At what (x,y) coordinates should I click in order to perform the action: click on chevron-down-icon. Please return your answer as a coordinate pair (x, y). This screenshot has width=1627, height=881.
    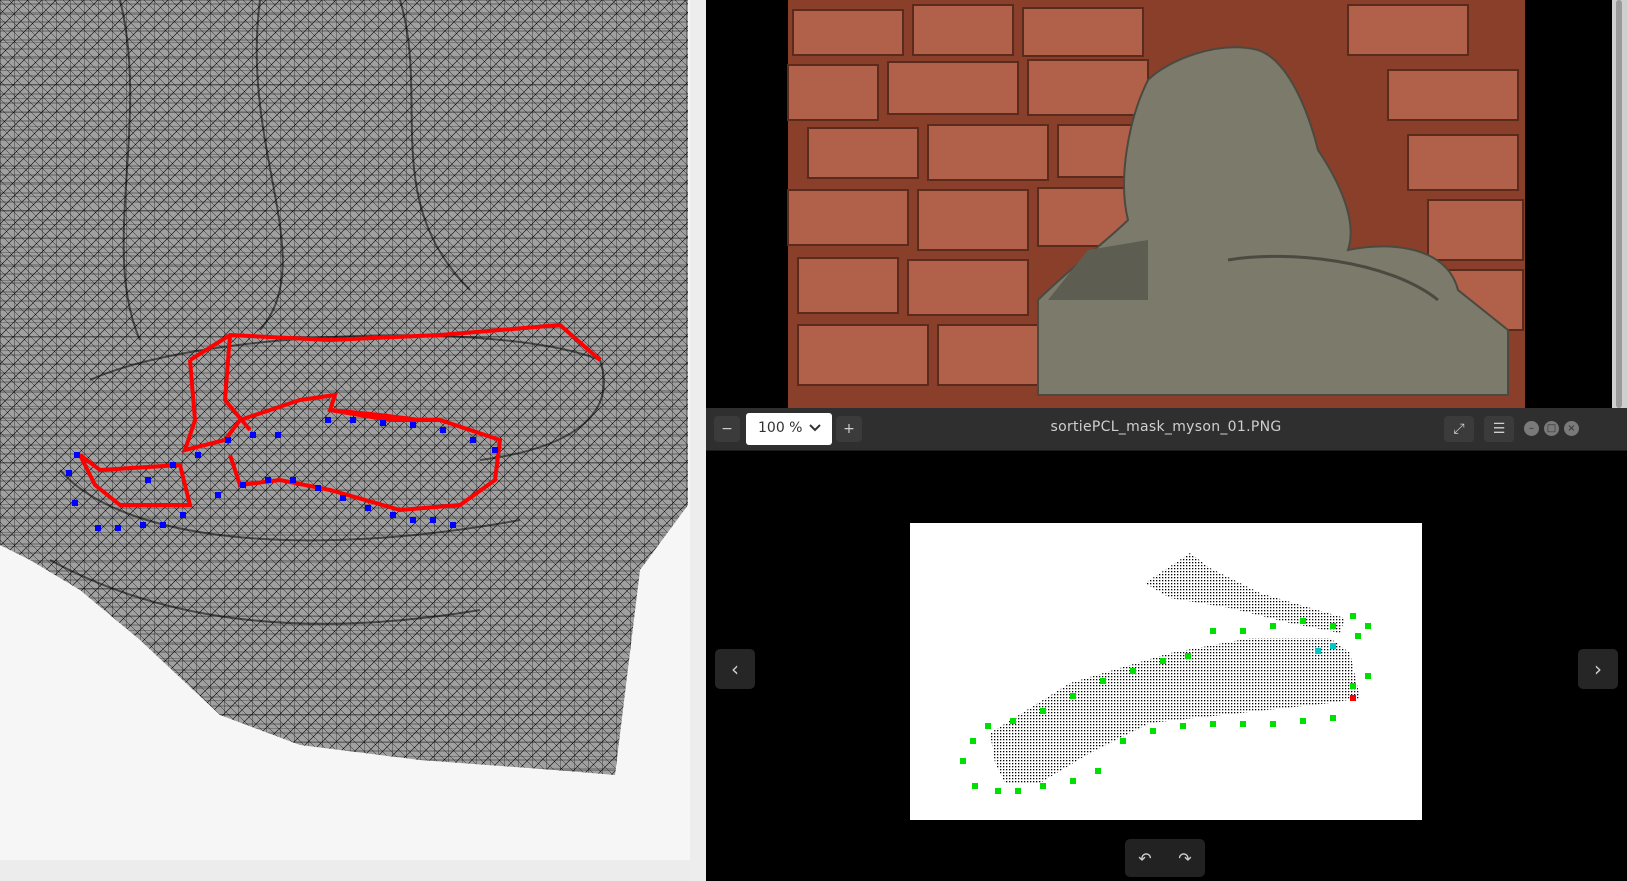
    Looking at the image, I should click on (815, 428).